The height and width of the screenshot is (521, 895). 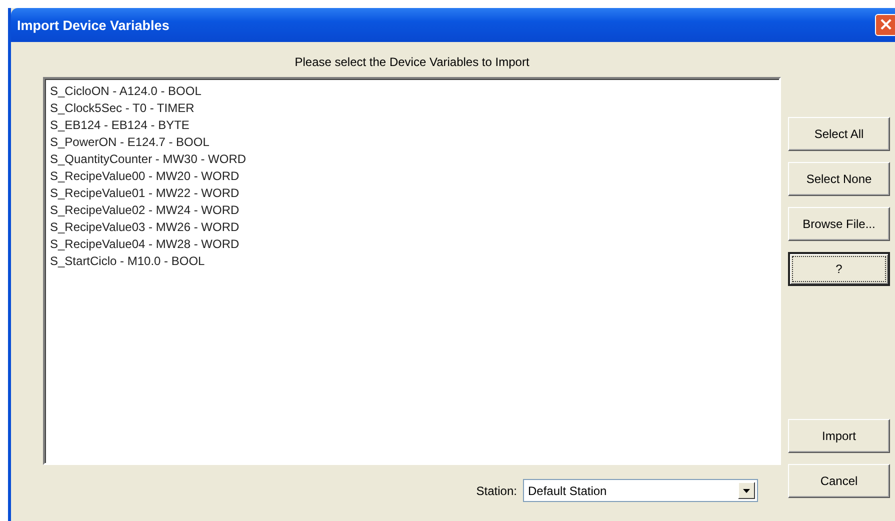 I want to click on dialog-button: Select All, so click(x=839, y=134).